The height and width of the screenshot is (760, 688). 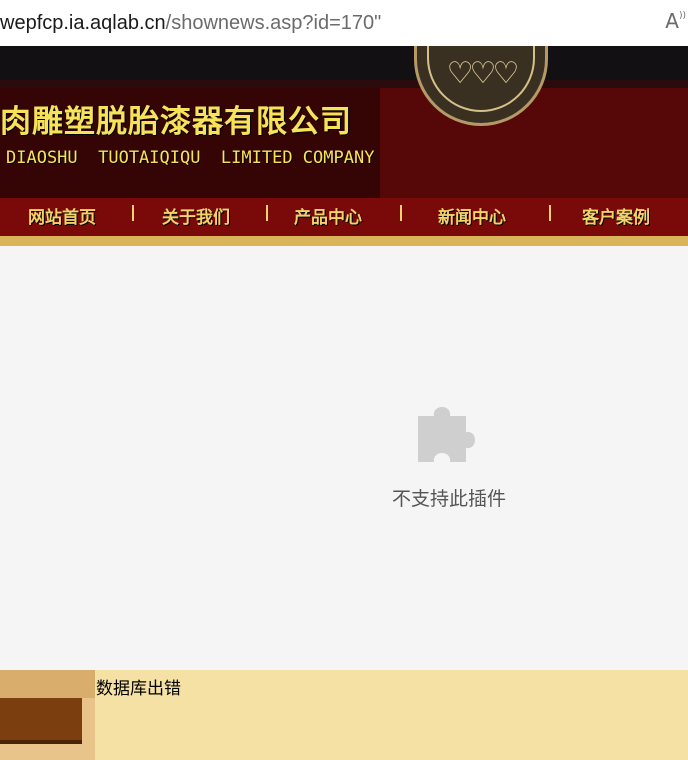 I want to click on banner-top-strip, so click(x=344, y=67).